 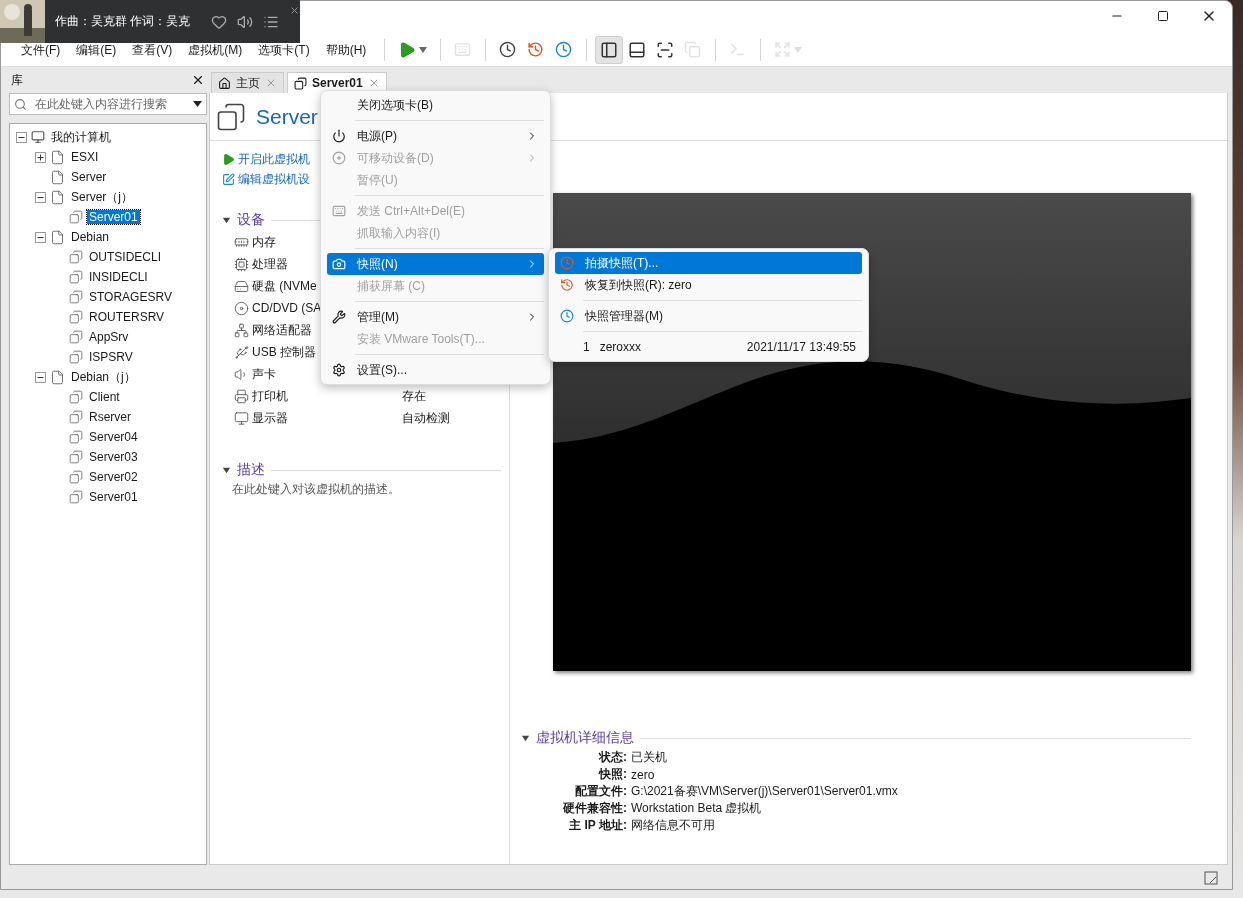 I want to click on detail-label: 快照:, so click(x=612, y=774).